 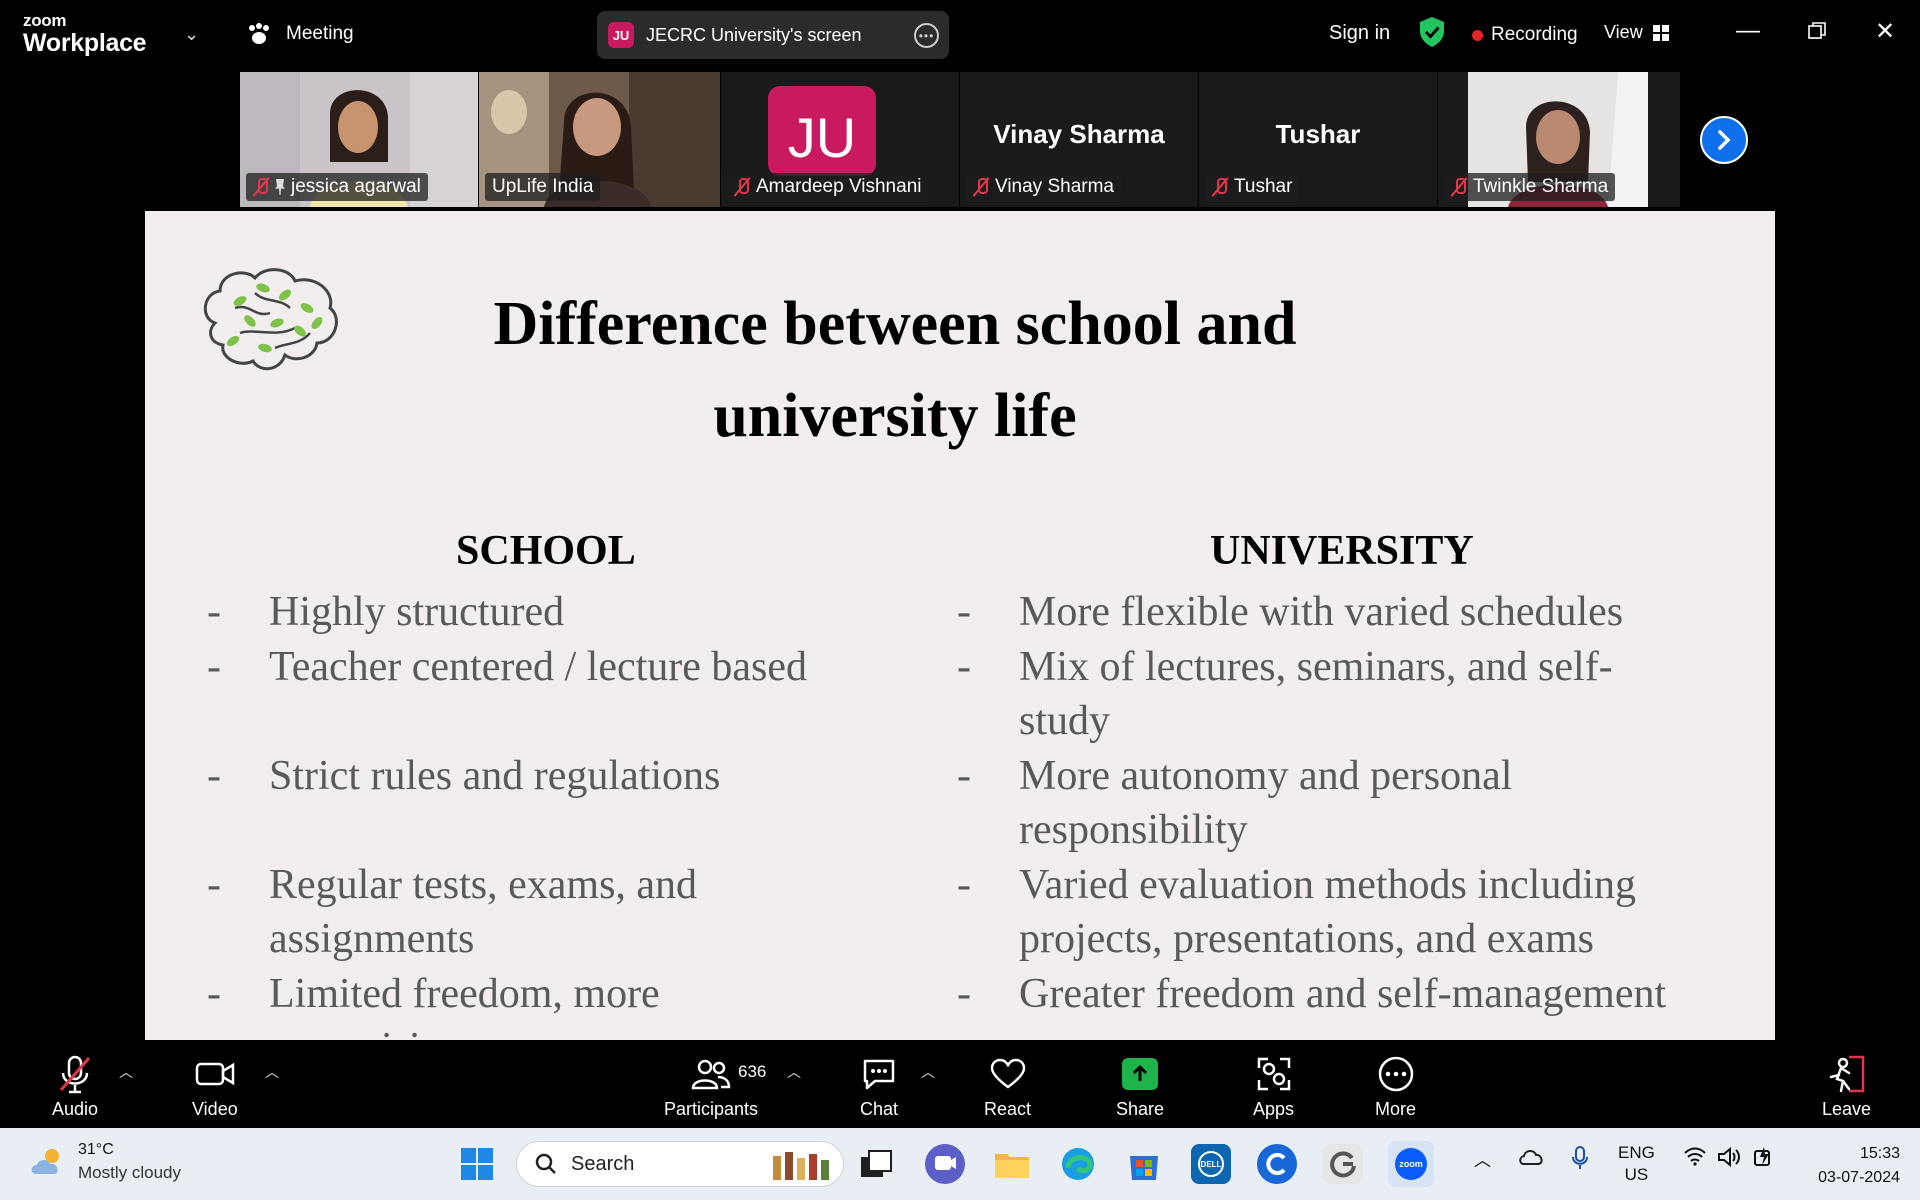 I want to click on partly-cloudy-icon, so click(x=45, y=1161).